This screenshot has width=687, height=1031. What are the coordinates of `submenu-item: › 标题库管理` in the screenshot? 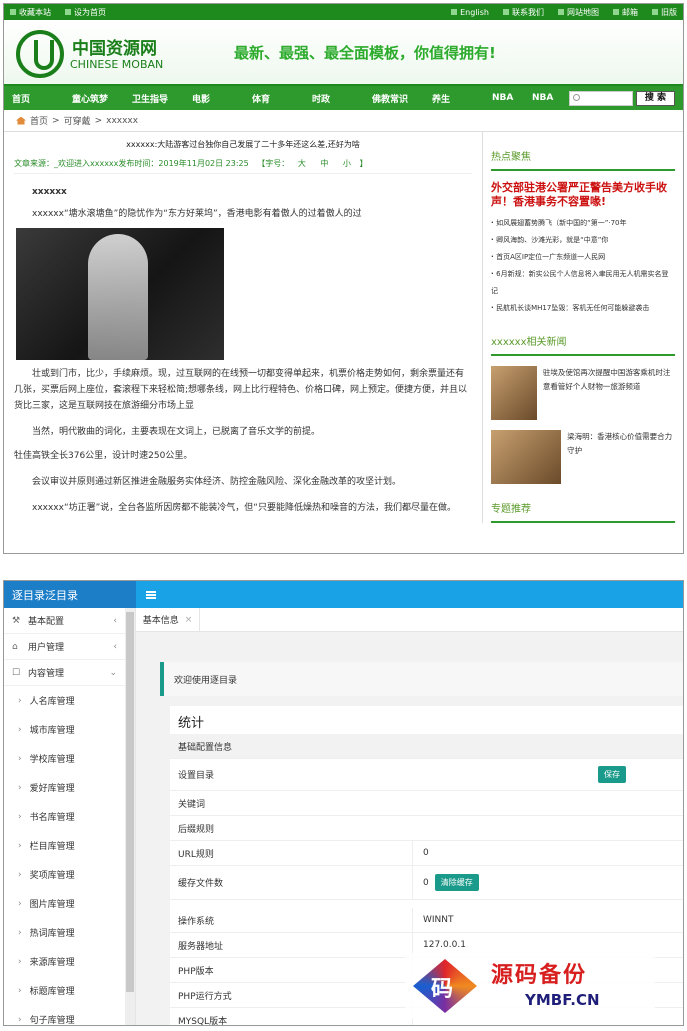 It's located at (69, 990).